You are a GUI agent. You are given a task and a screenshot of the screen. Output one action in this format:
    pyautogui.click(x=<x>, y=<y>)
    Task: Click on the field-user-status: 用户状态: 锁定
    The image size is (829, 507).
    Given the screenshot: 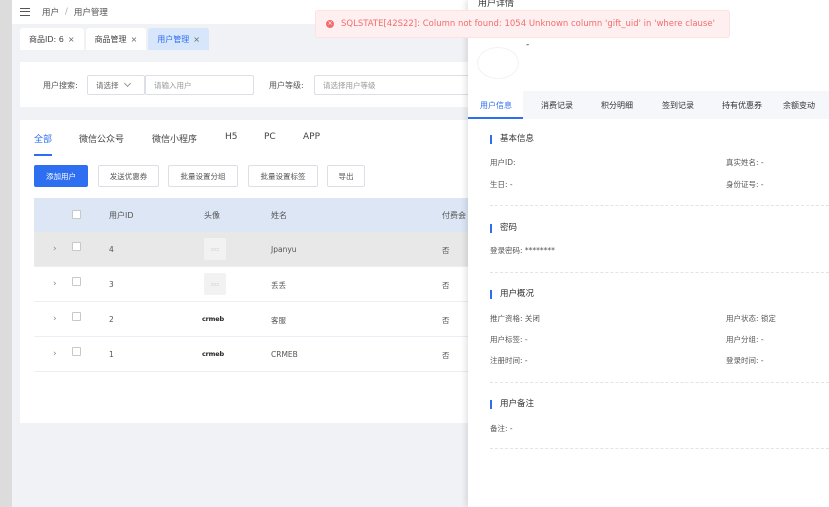 What is the action you would take?
    pyautogui.click(x=751, y=318)
    